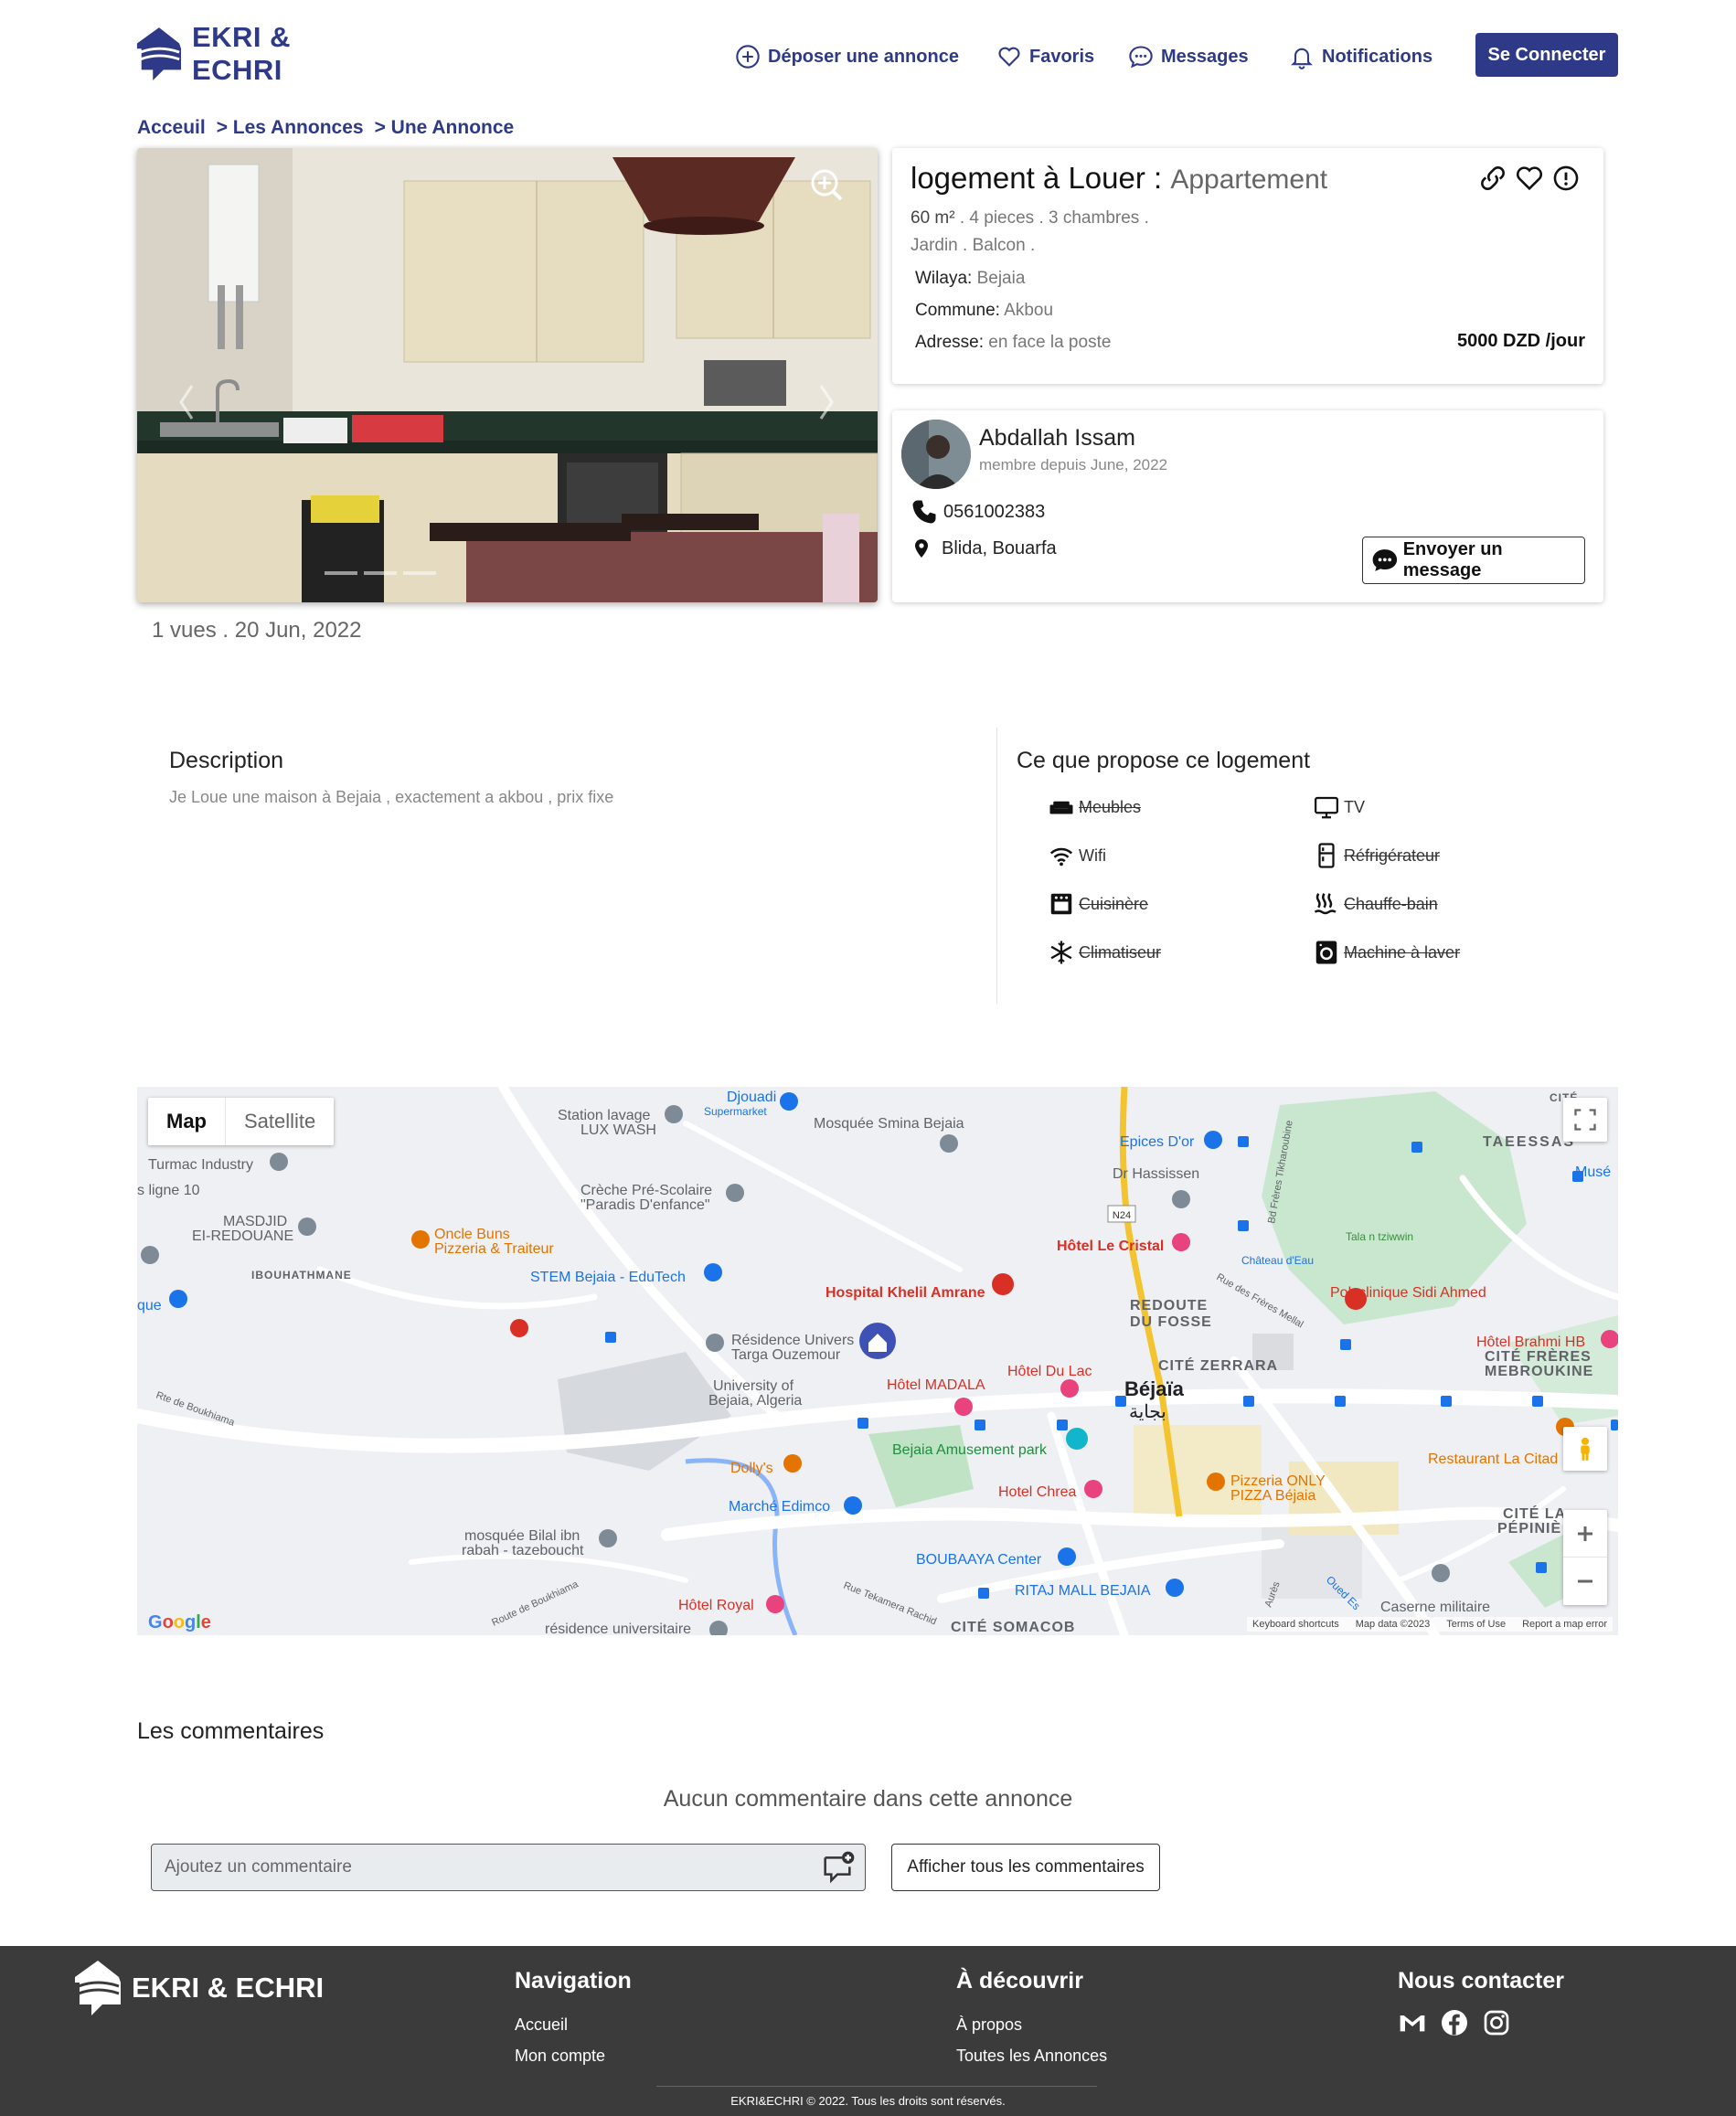 The image size is (1736, 2116). What do you see at coordinates (290, 128) in the screenshot?
I see `breadcrumb-listings: > Les Annonces` at bounding box center [290, 128].